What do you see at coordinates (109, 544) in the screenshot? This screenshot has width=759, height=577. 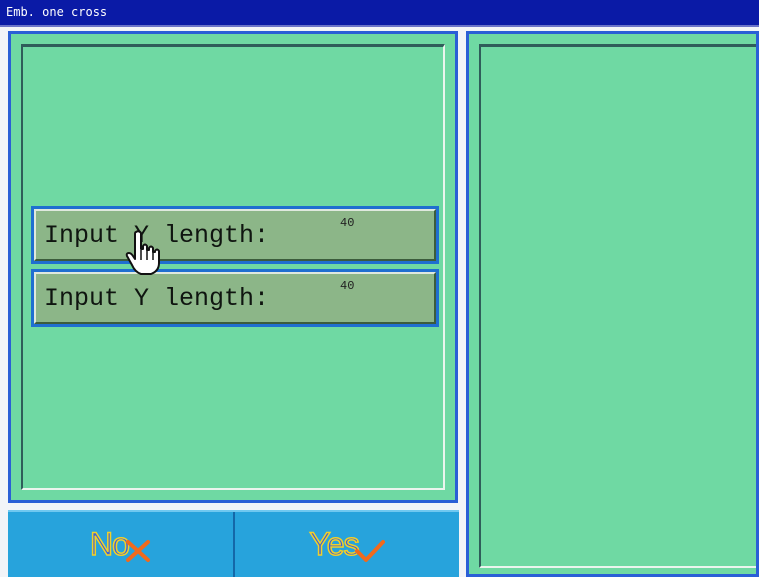 I see `no-button-label: No` at bounding box center [109, 544].